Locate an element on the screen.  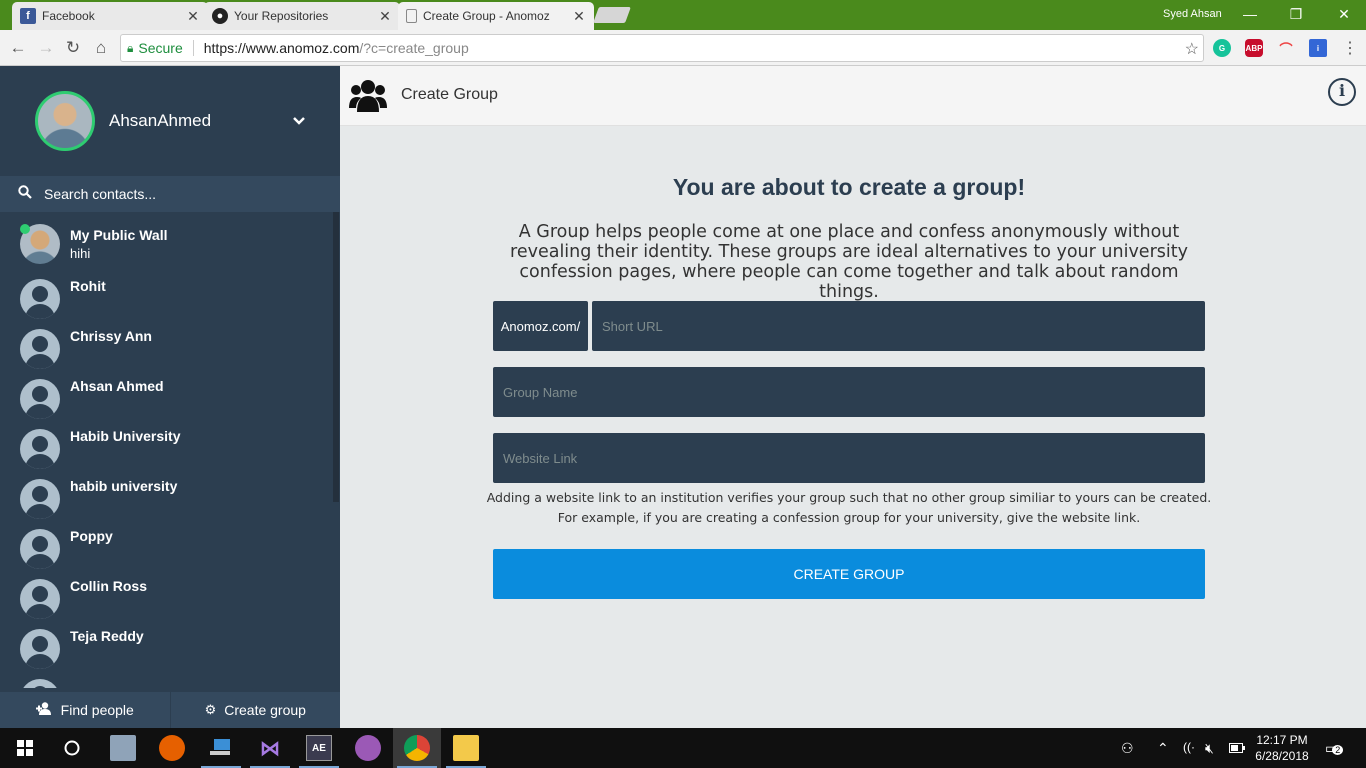
search-icon is located at coordinates (25, 194).